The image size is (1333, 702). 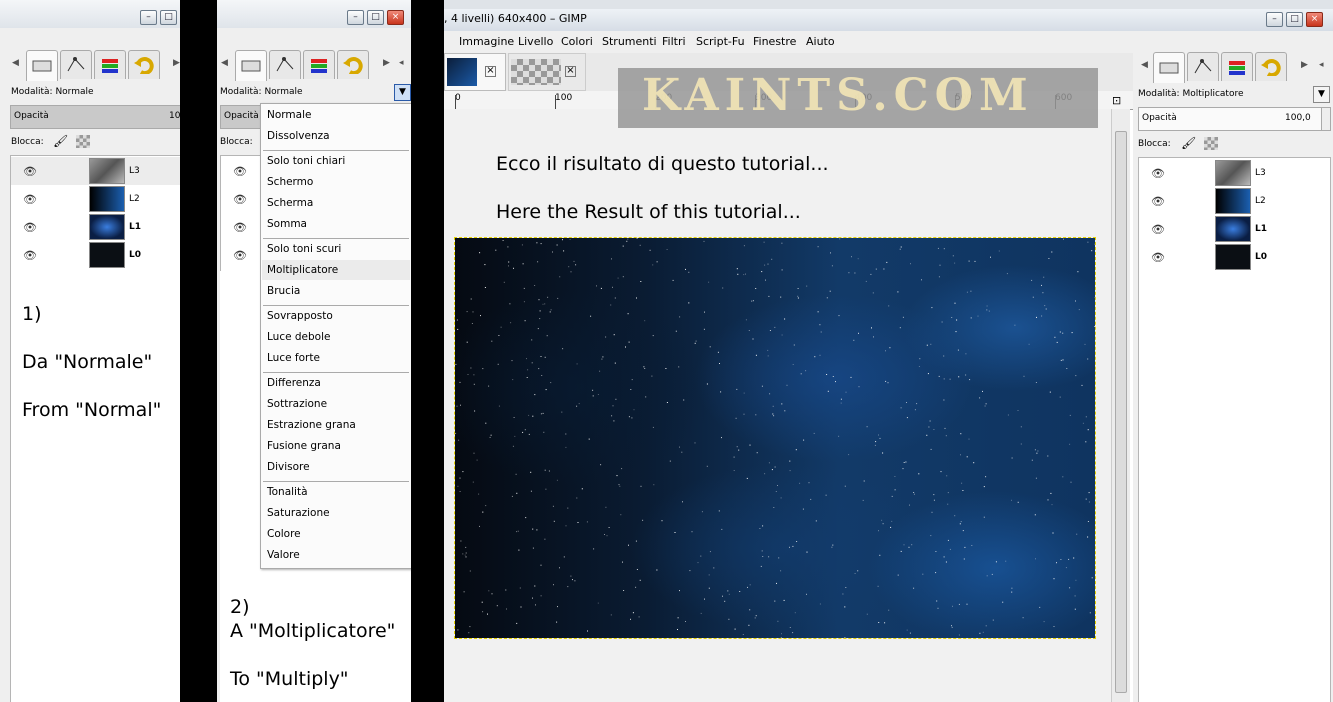 What do you see at coordinates (1116, 100) in the screenshot?
I see `zoom-nav-icon: ⊡` at bounding box center [1116, 100].